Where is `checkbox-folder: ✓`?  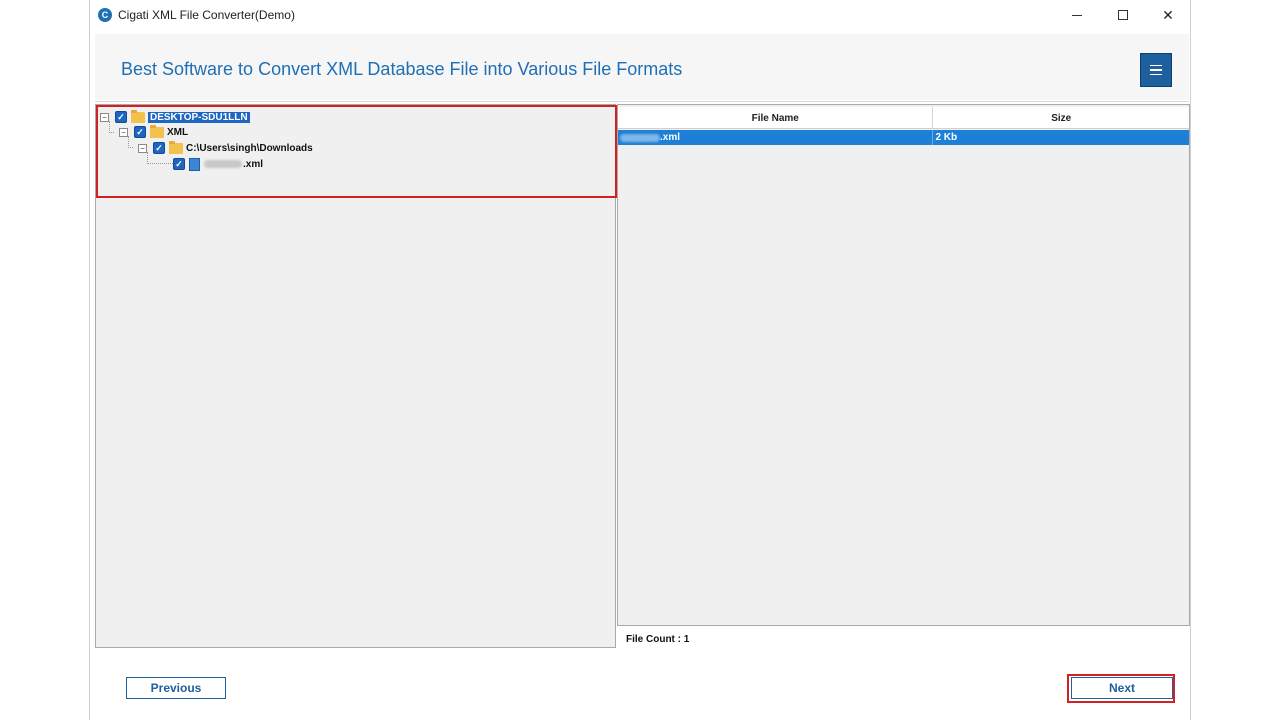
checkbox-folder: ✓ is located at coordinates (159, 148).